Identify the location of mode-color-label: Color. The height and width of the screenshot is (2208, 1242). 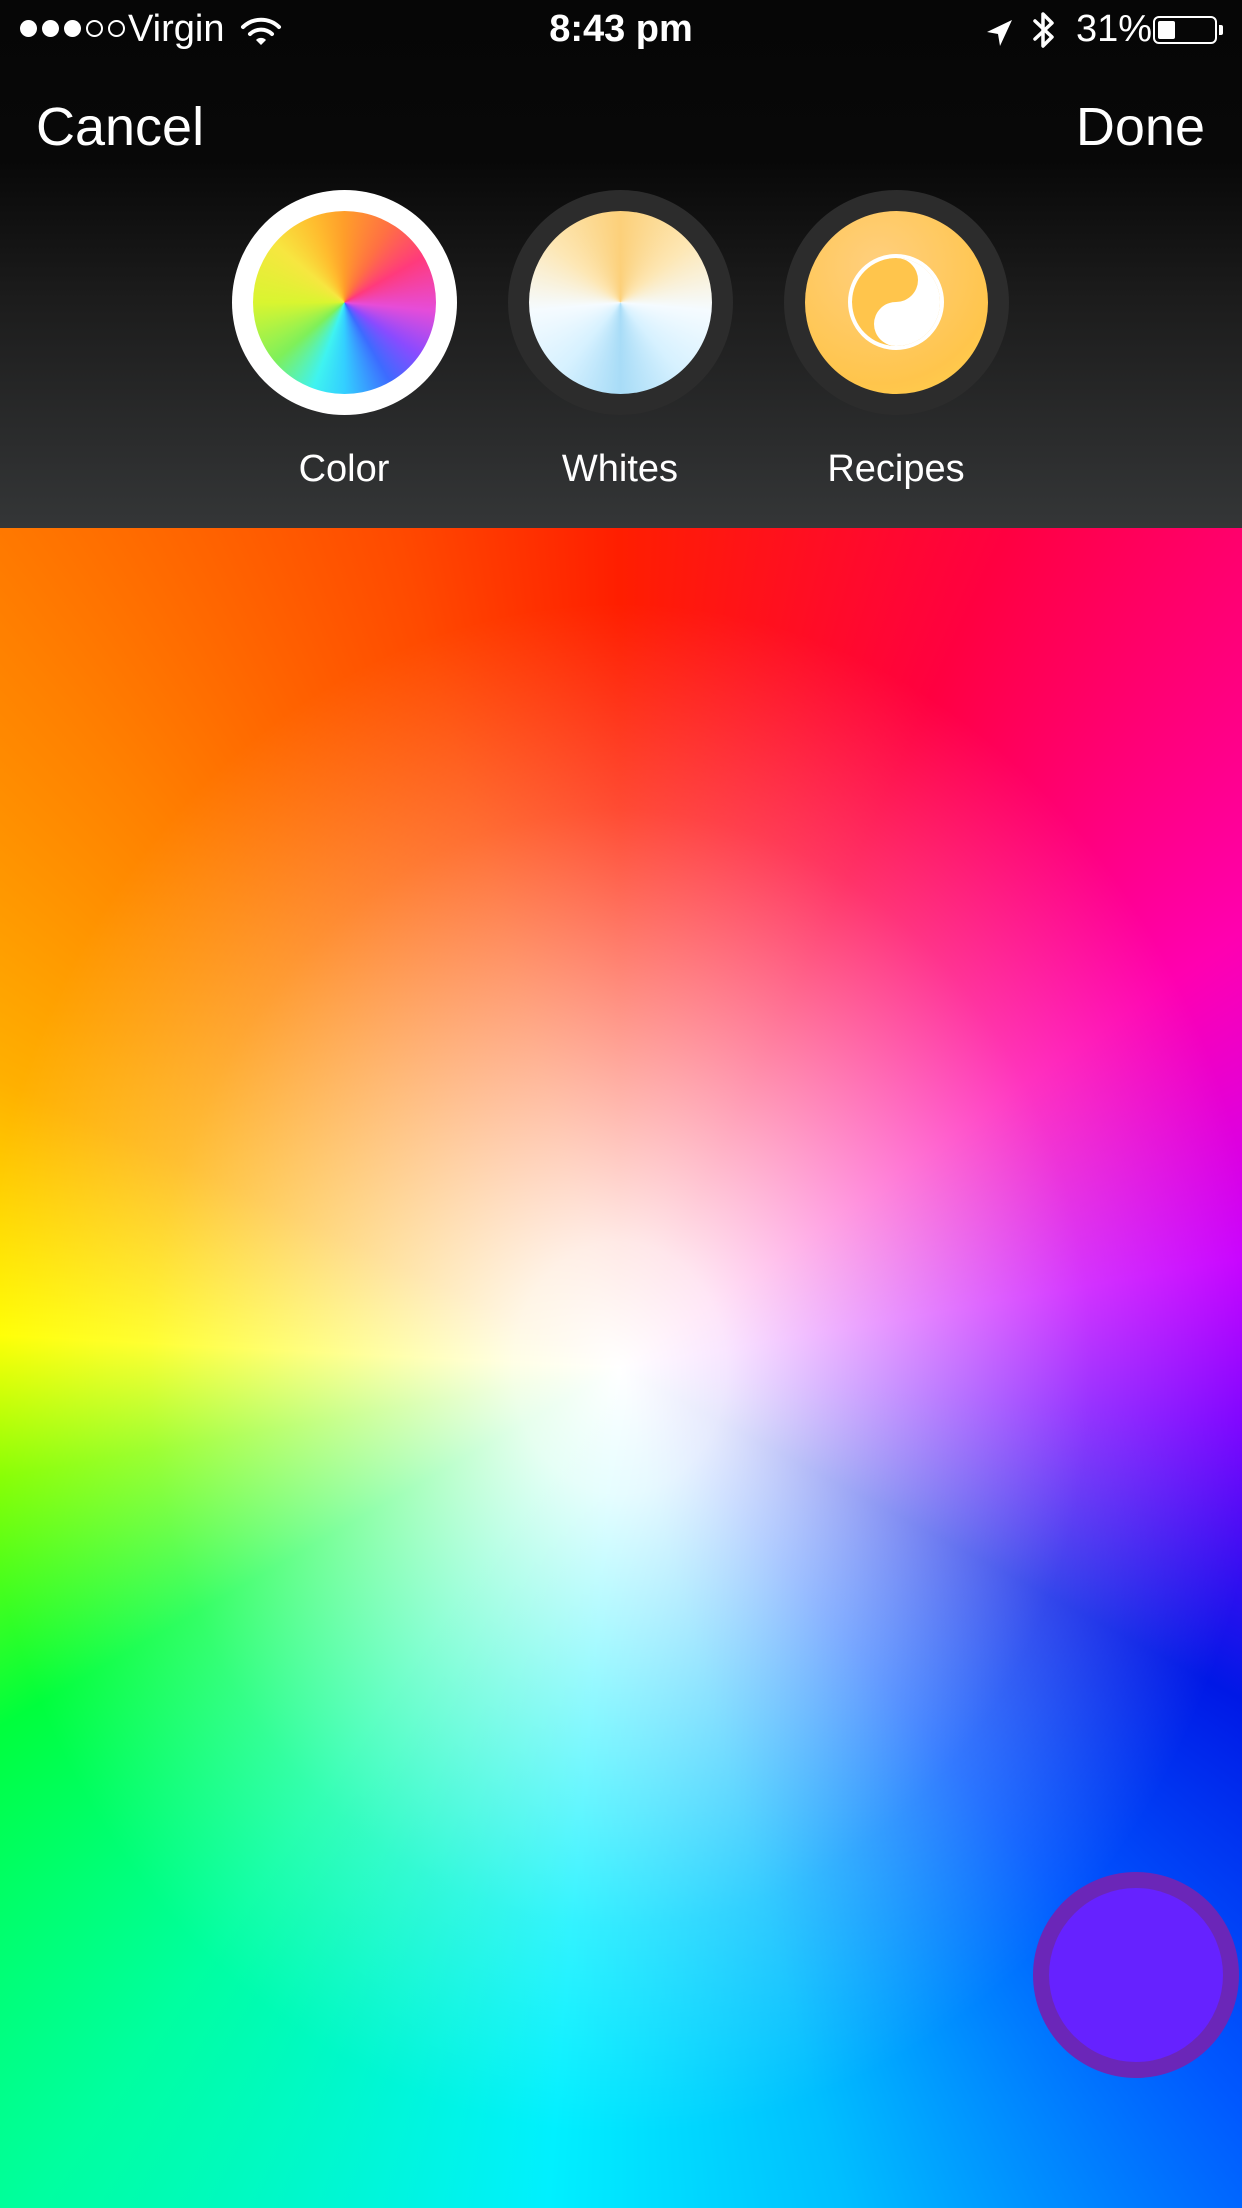
(344, 469).